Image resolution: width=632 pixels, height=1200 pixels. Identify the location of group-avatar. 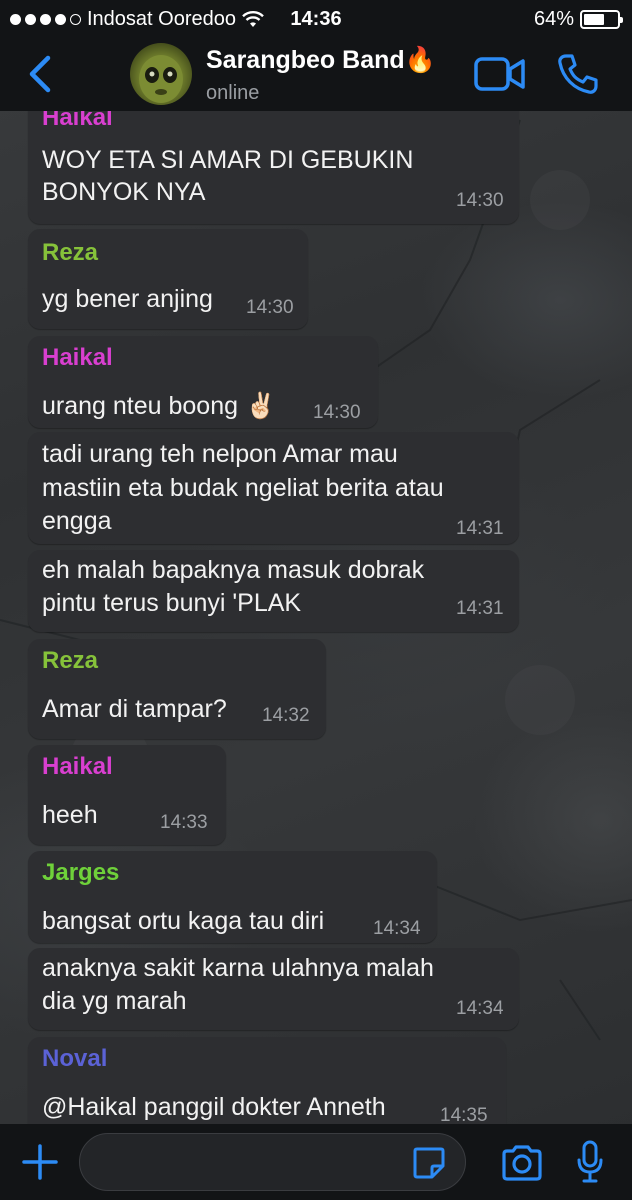
(161, 74).